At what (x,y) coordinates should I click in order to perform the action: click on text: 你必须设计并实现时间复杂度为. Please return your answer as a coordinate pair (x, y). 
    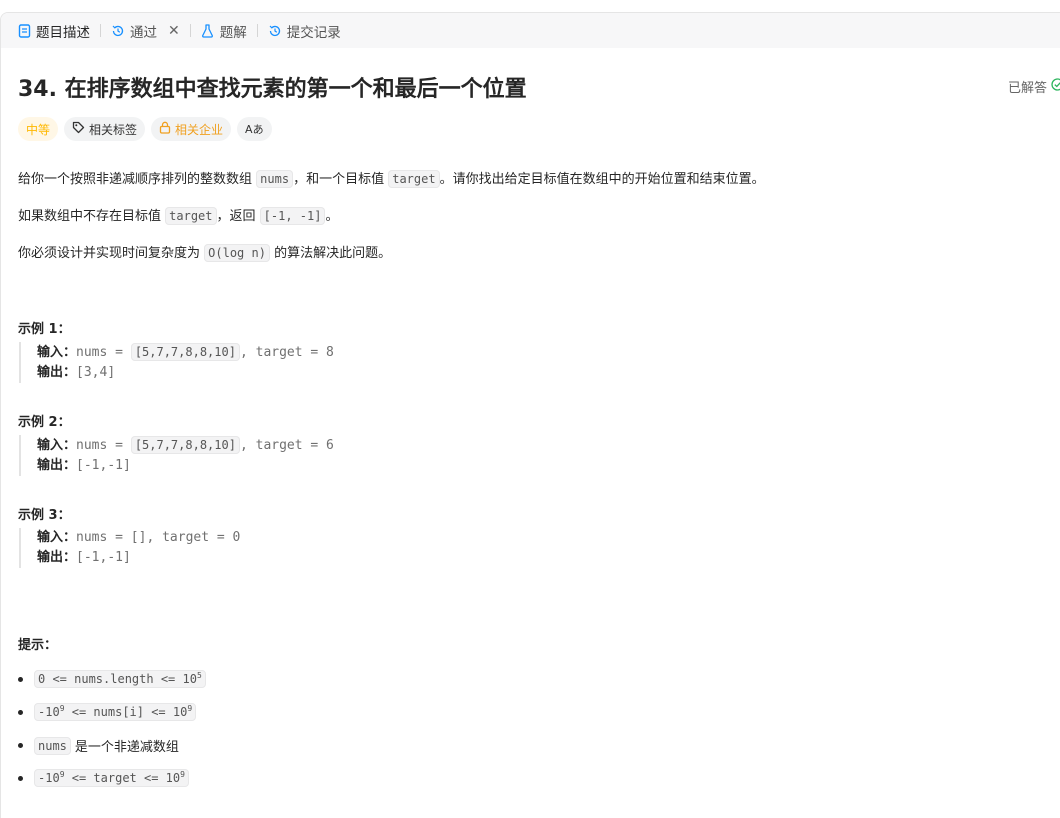
    Looking at the image, I should click on (109, 253).